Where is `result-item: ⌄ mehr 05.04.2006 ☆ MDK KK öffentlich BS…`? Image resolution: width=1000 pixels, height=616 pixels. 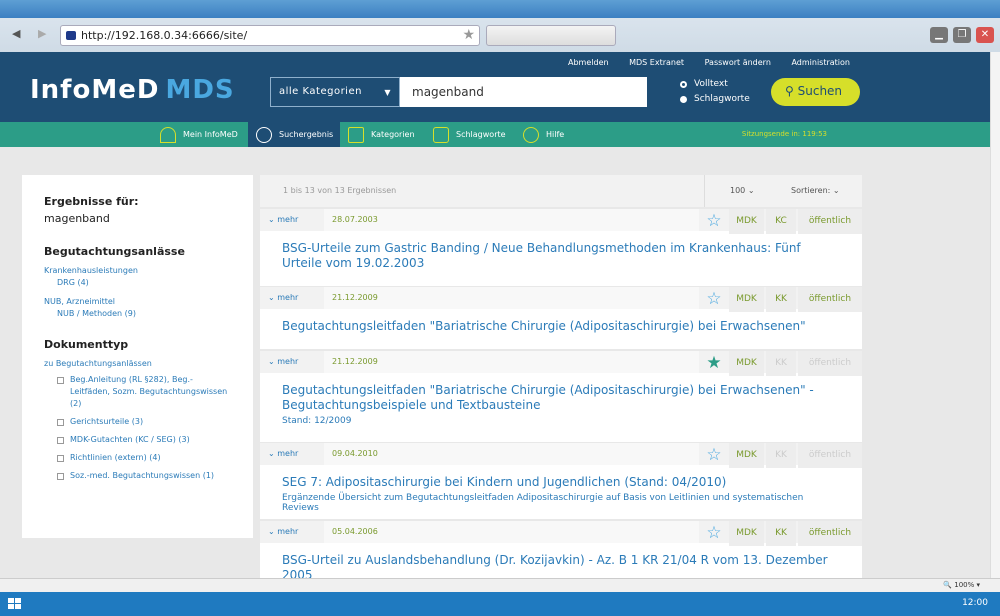
result-item: ⌄ mehr 05.04.2006 ☆ MDK KK öffentlich BS… is located at coordinates (561, 551).